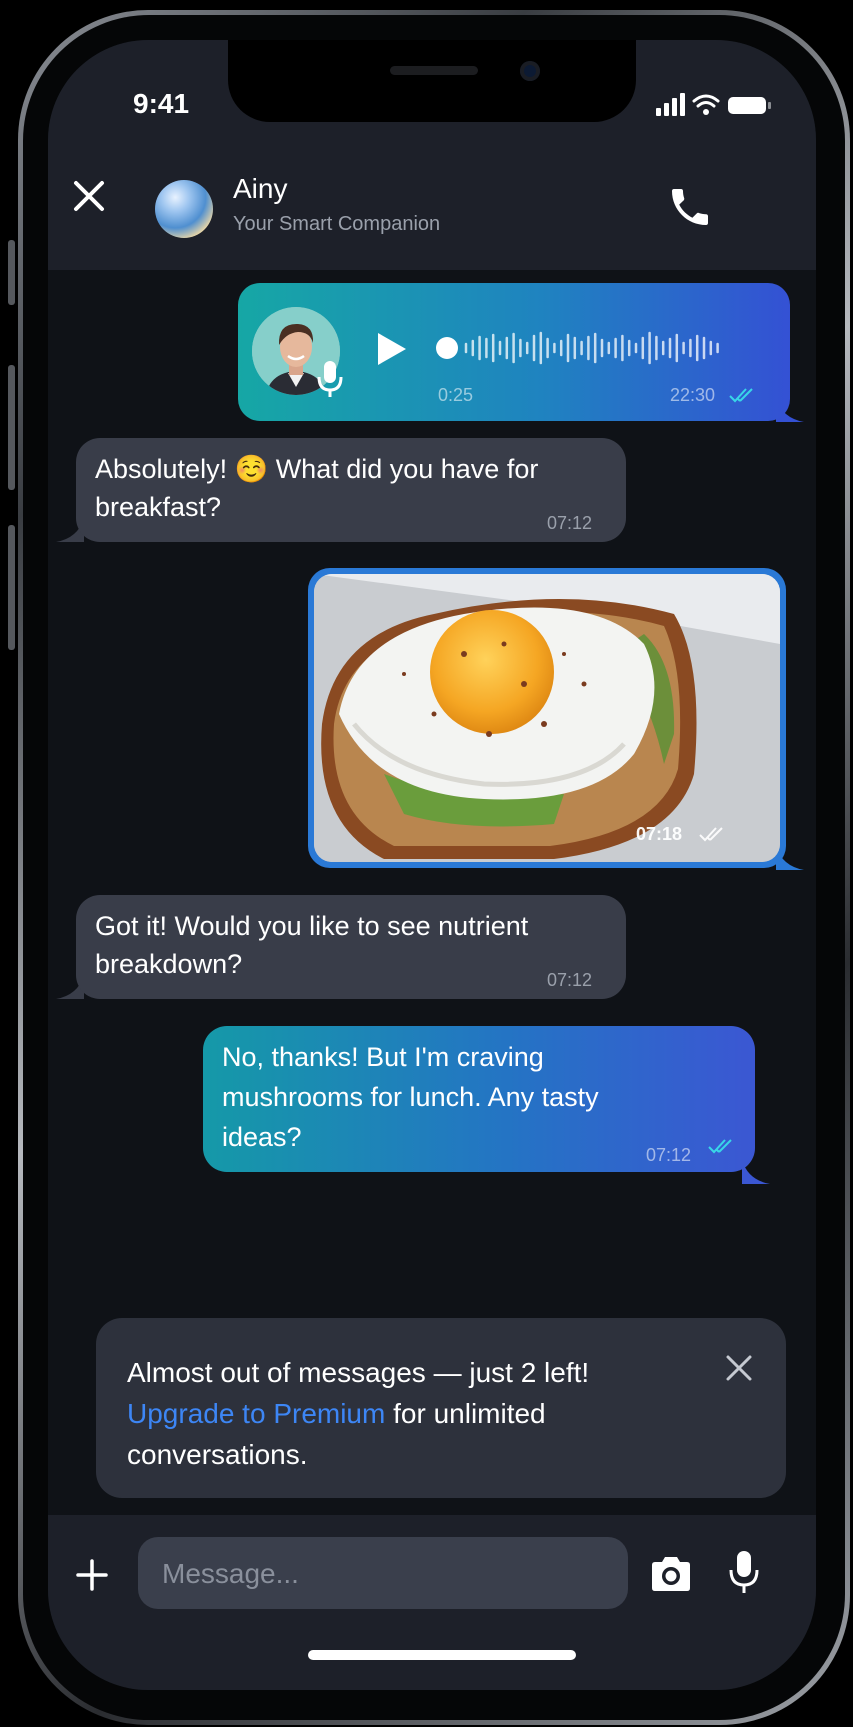 This screenshot has height=1727, width=853. What do you see at coordinates (706, 101) in the screenshot?
I see `wifi-icon` at bounding box center [706, 101].